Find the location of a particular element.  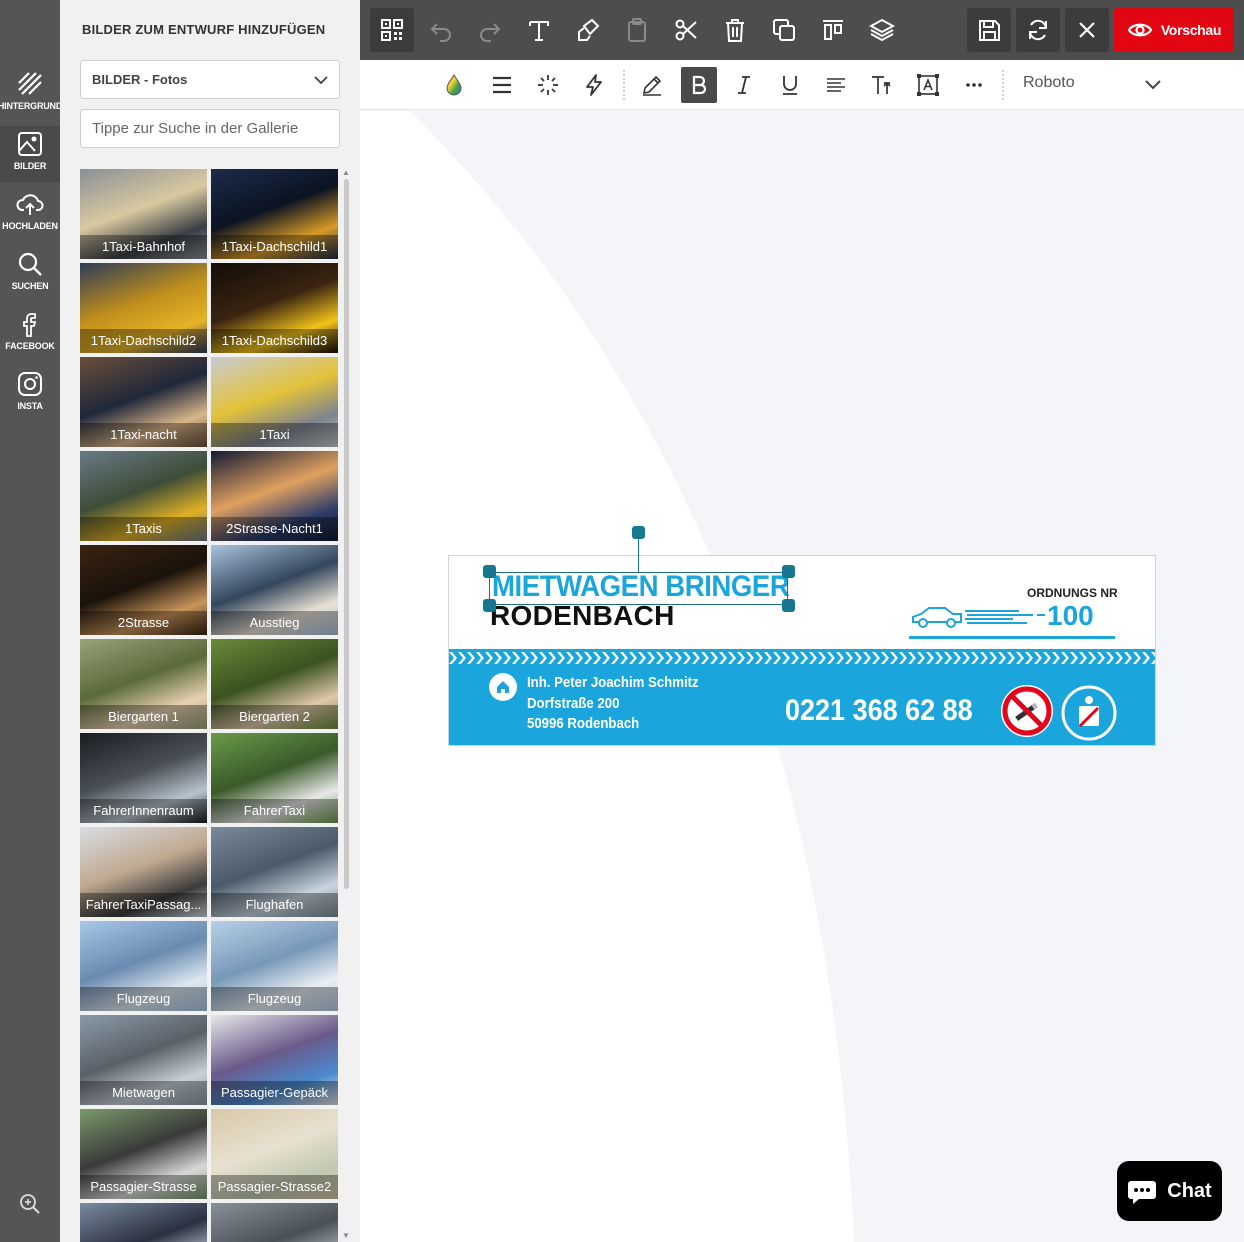

gallery-tile: 1Taxi-Bahnhof is located at coordinates (143, 214).